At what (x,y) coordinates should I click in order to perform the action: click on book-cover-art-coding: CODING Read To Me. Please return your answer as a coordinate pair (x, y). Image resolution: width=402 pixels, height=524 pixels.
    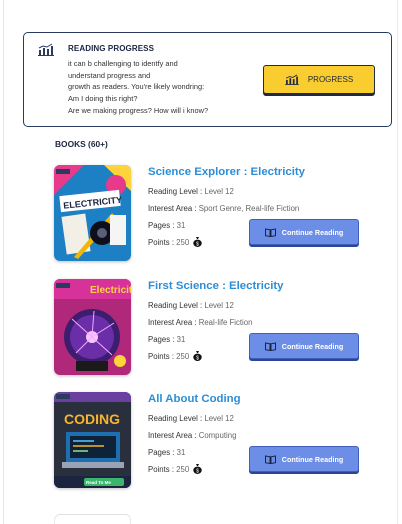
    Looking at the image, I should click on (92, 440).